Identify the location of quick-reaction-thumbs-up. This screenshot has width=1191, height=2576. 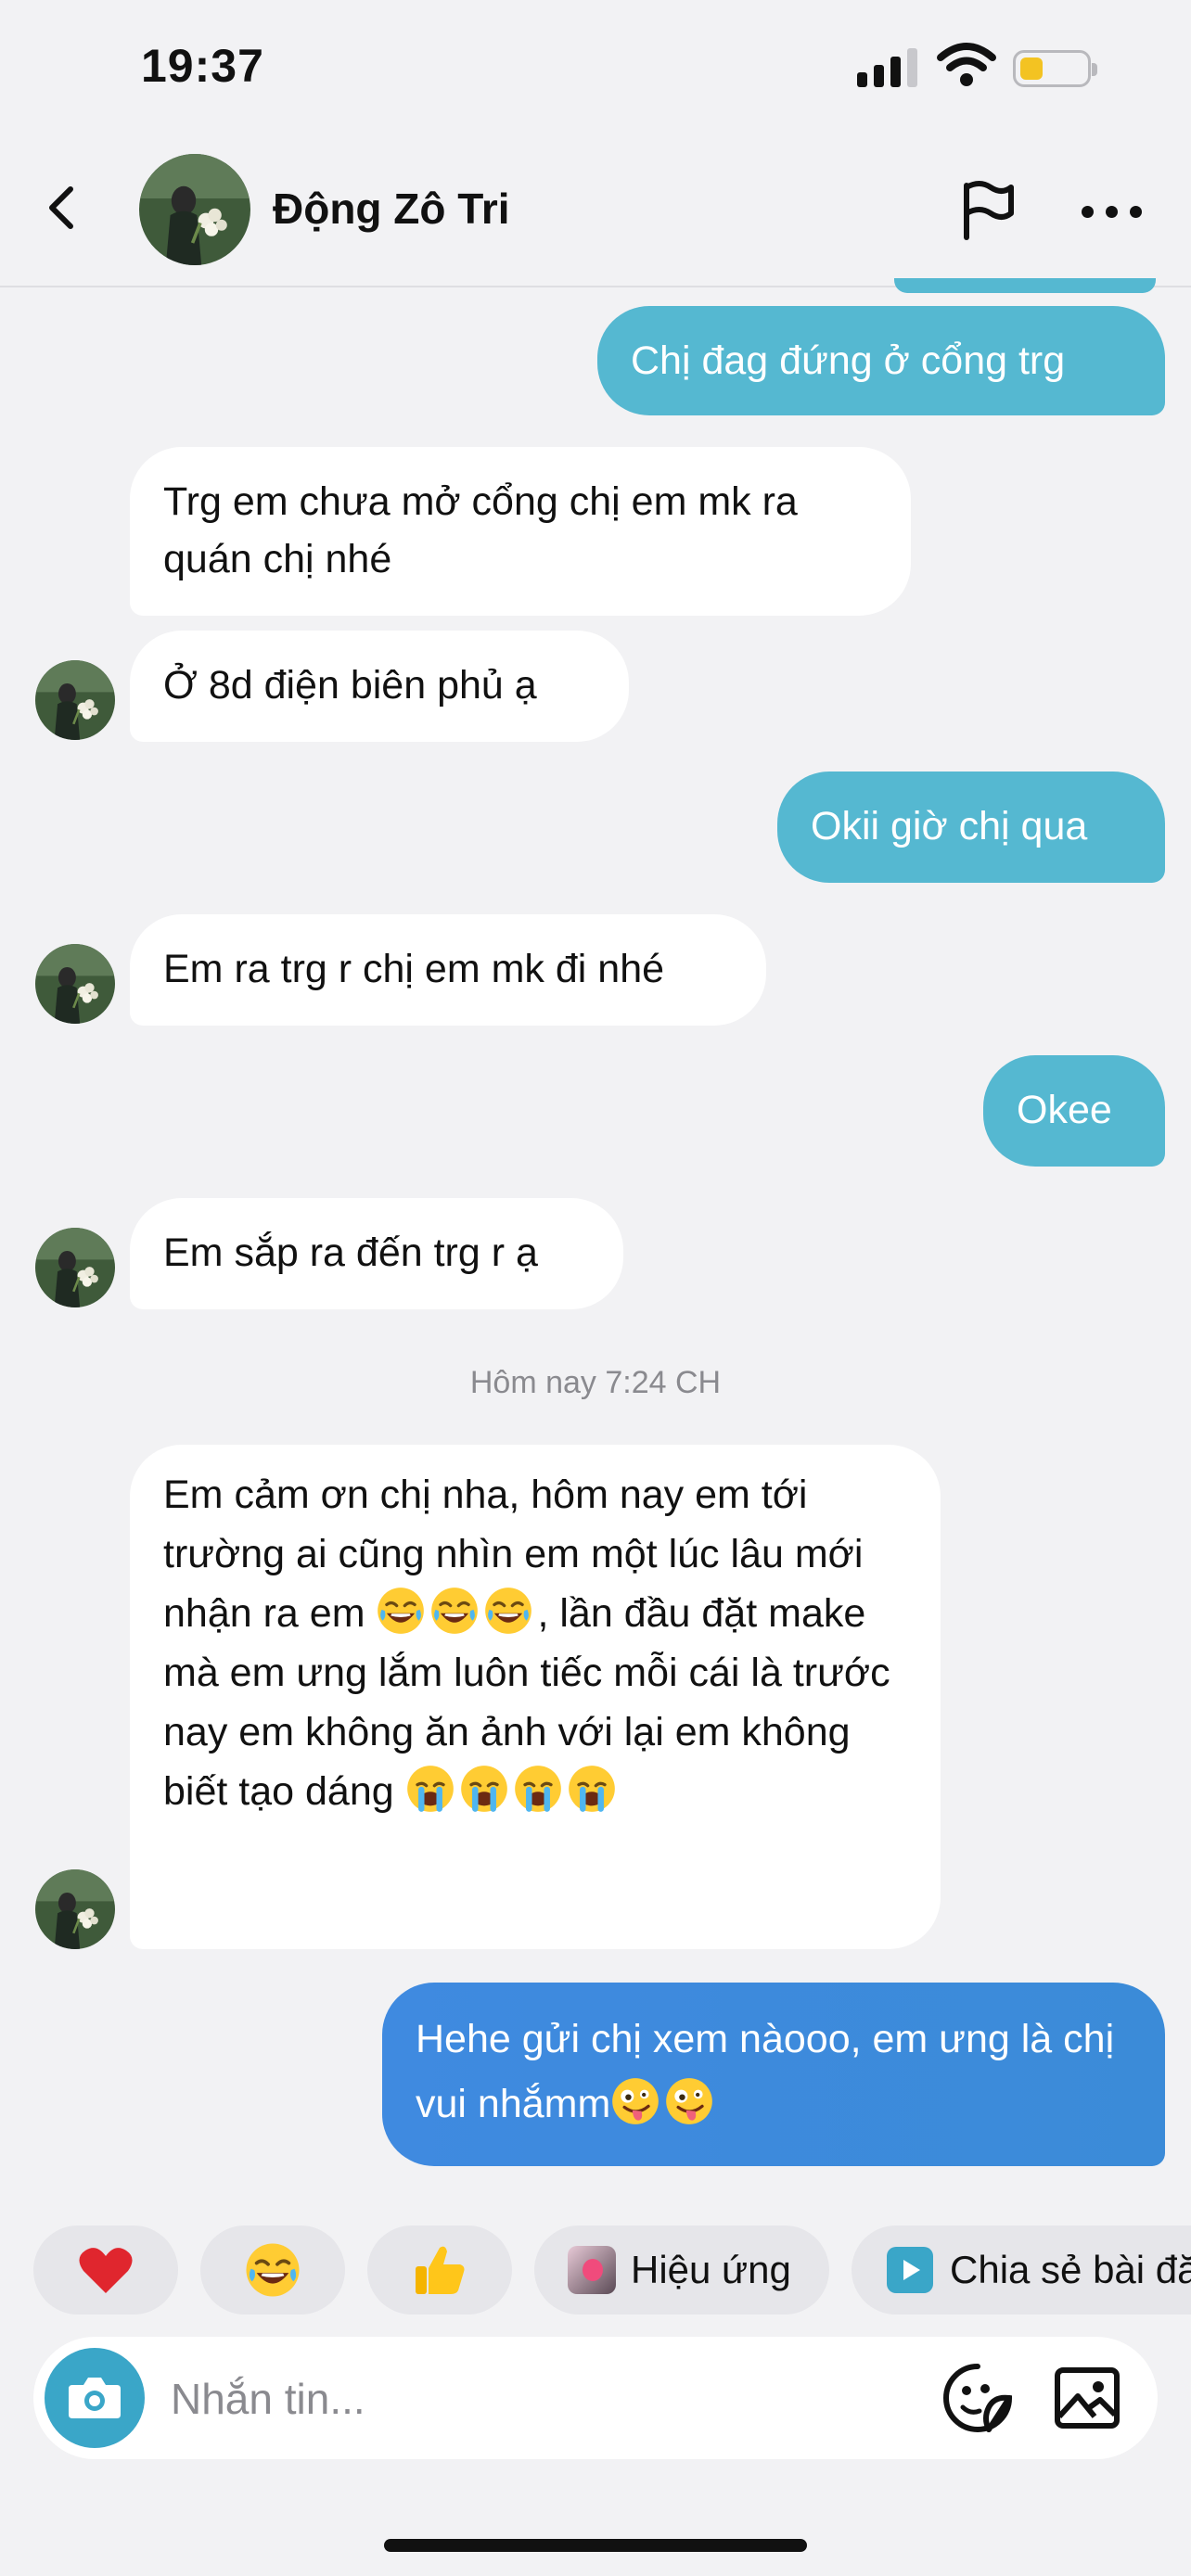
(439, 2270).